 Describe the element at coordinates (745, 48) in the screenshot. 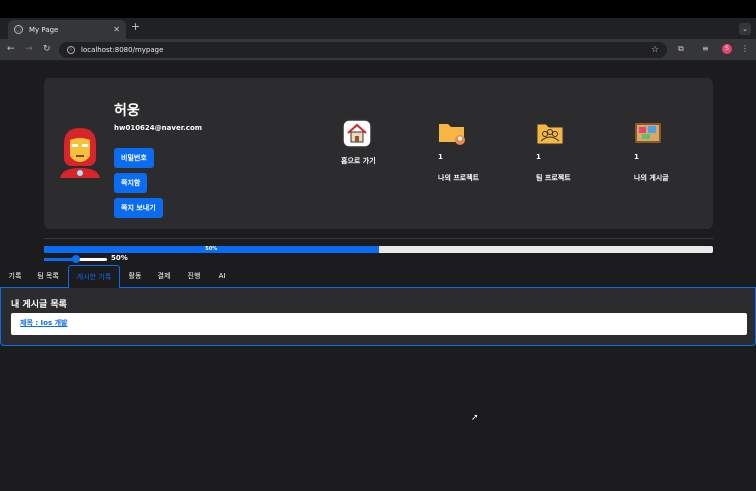

I see `more-menu-icon: ⋮` at that location.